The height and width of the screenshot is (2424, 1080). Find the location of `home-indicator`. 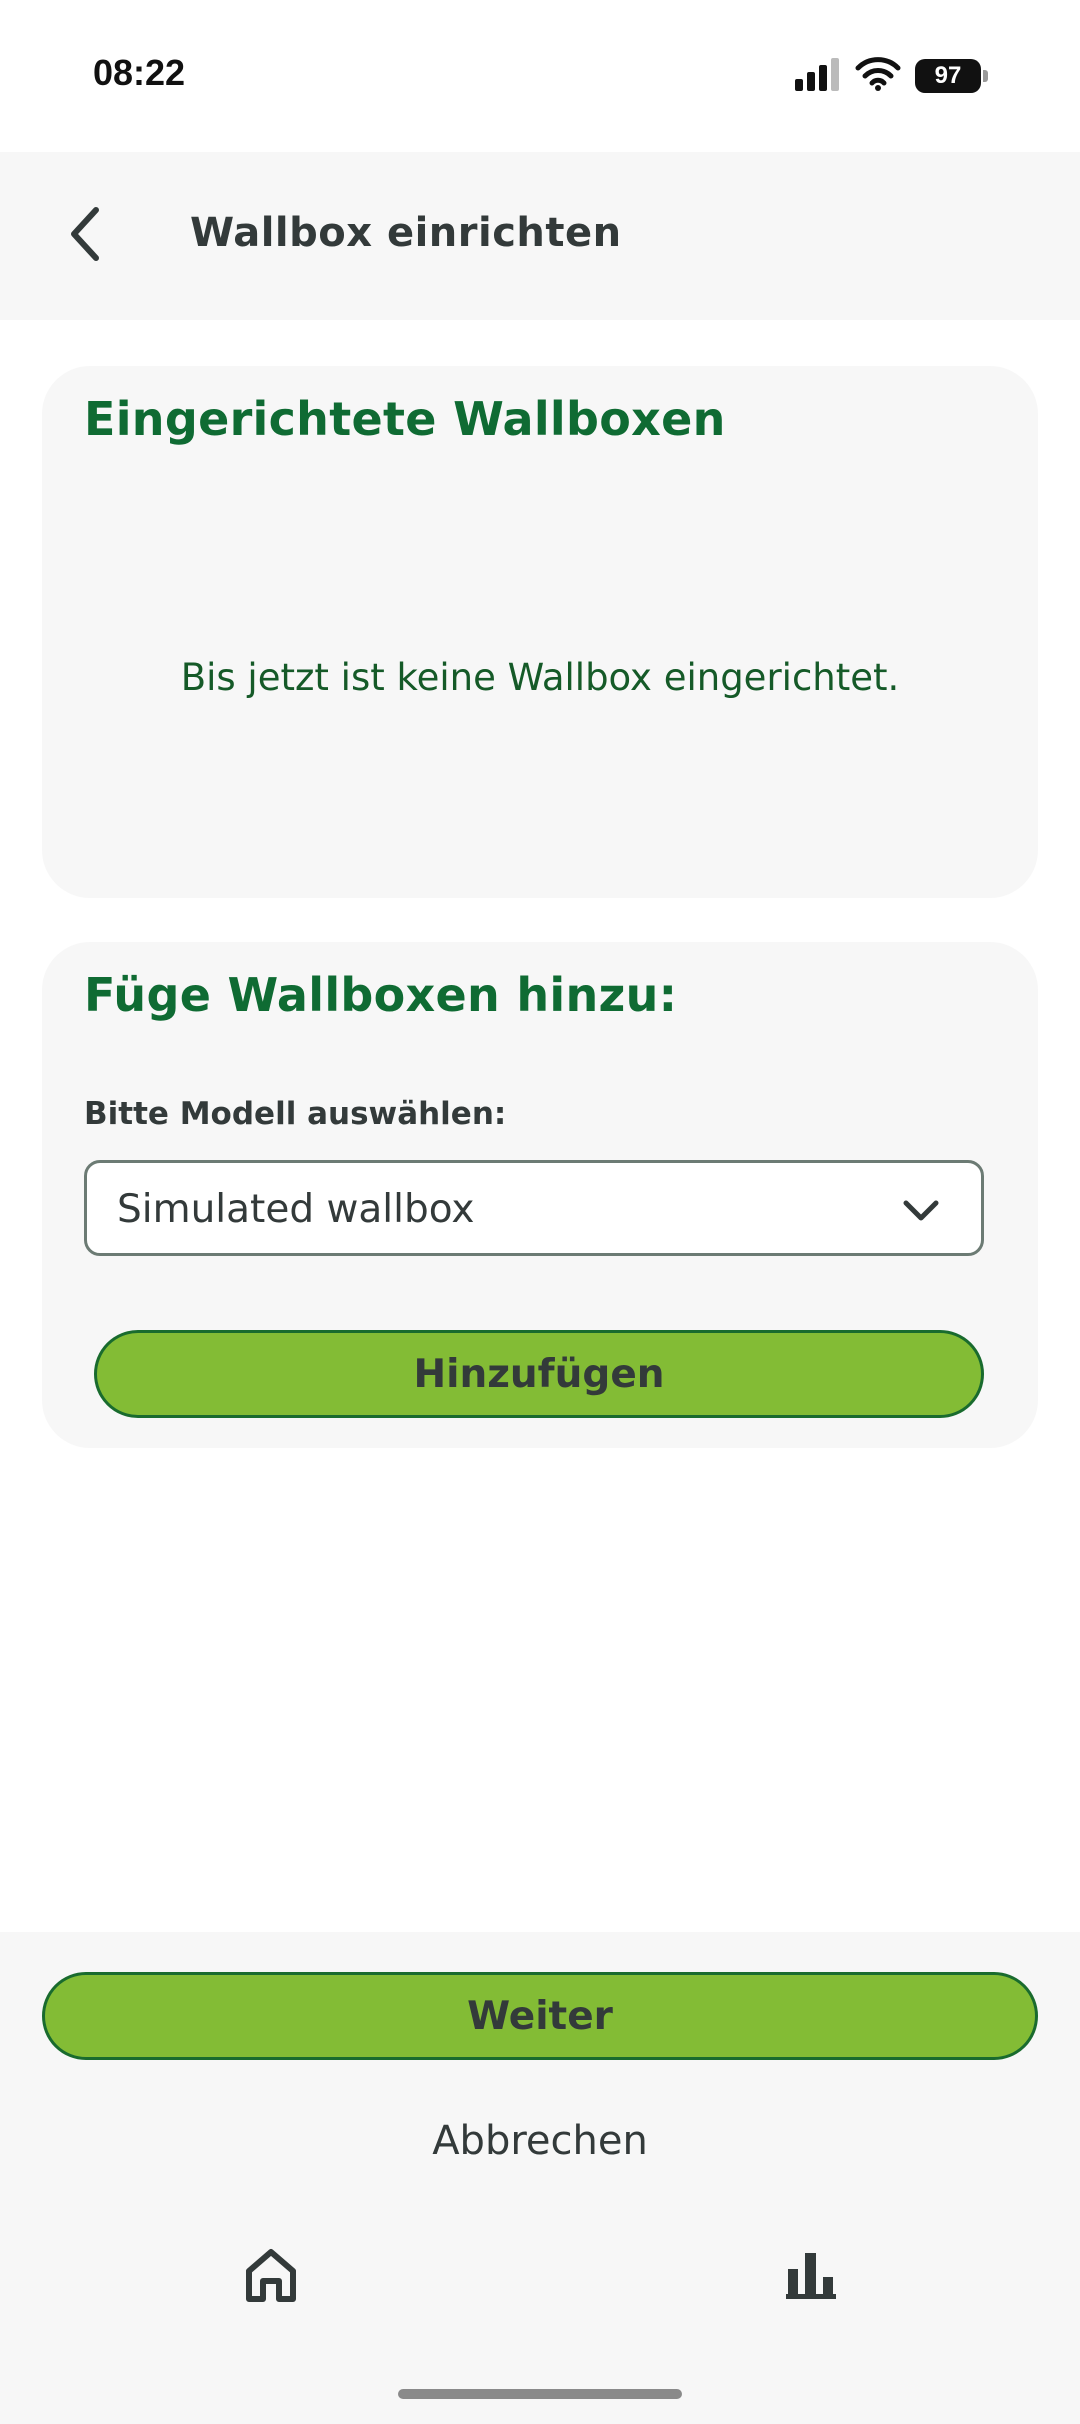

home-indicator is located at coordinates (540, 2394).